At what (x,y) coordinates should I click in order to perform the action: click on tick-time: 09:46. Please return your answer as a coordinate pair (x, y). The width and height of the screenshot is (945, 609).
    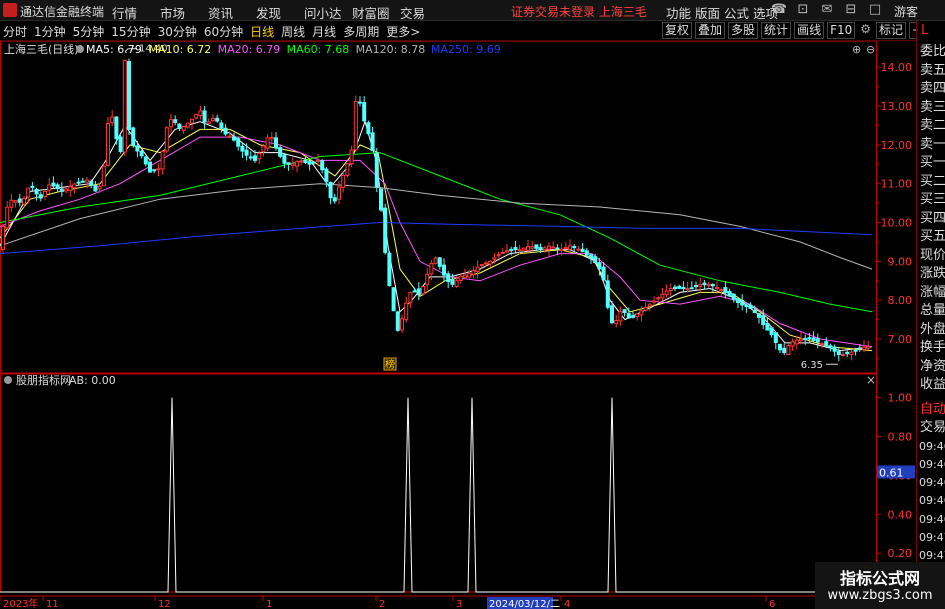
    Looking at the image, I should click on (932, 483).